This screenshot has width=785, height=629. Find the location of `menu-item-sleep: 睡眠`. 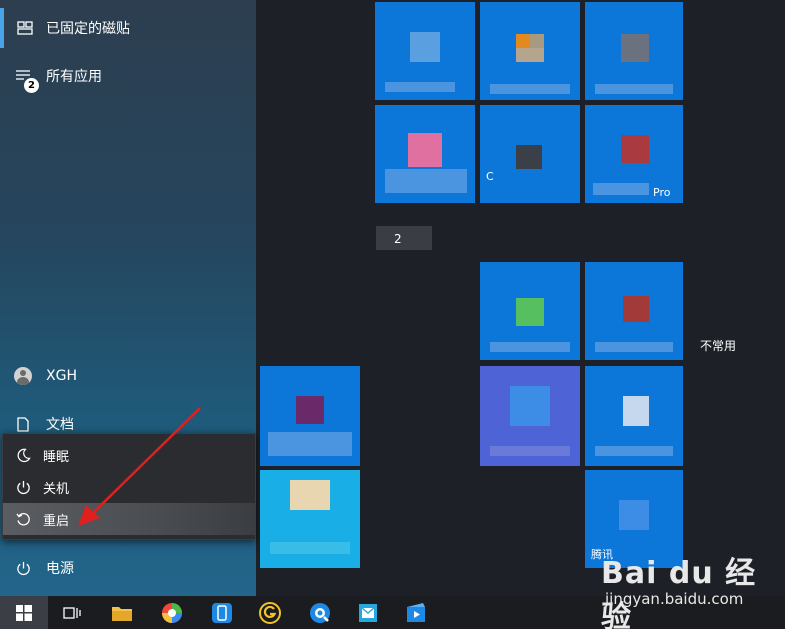

menu-item-sleep: 睡眠 is located at coordinates (129, 455).